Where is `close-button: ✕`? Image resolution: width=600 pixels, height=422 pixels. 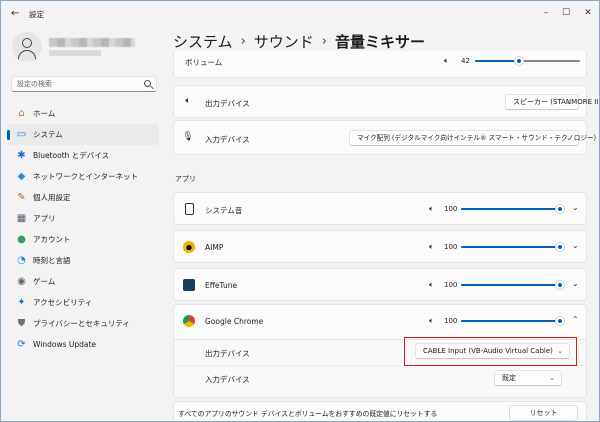 close-button: ✕ is located at coordinates (588, 13).